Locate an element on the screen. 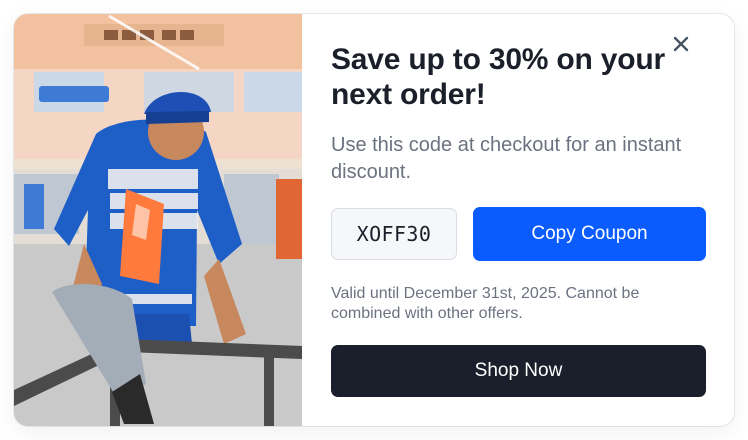 Image resolution: width=748 pixels, height=440 pixels. copy-coupon-button: Copy Coupon is located at coordinates (589, 234).